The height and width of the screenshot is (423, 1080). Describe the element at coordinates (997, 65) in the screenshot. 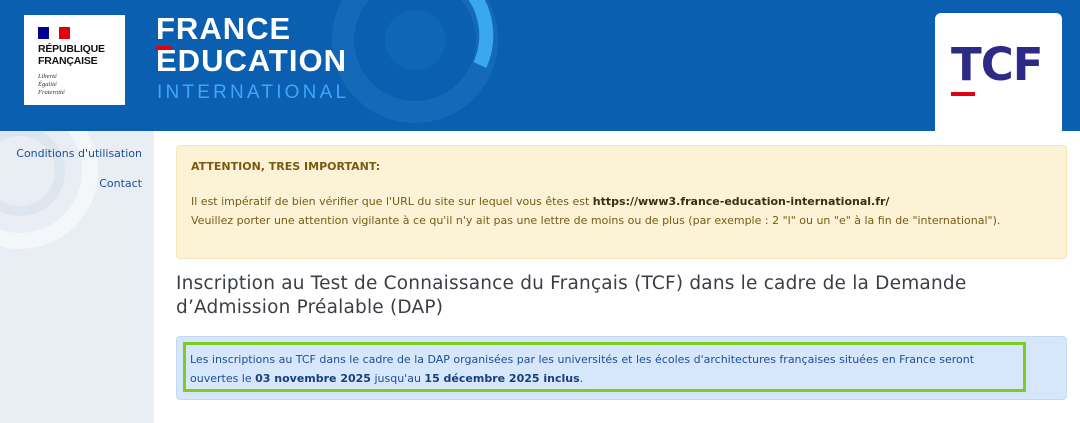

I see `tcf-logo: TCF` at that location.